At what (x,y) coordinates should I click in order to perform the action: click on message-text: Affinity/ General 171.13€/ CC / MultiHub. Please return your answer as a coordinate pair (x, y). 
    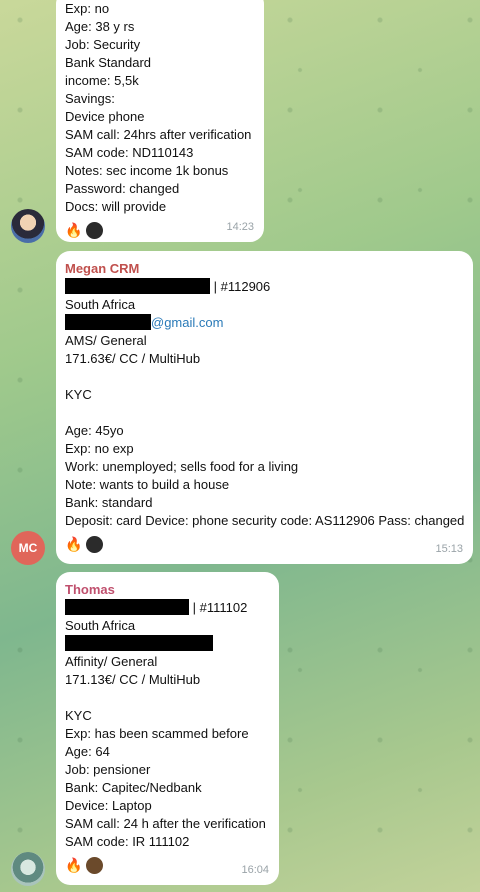
    Looking at the image, I should click on (167, 671).